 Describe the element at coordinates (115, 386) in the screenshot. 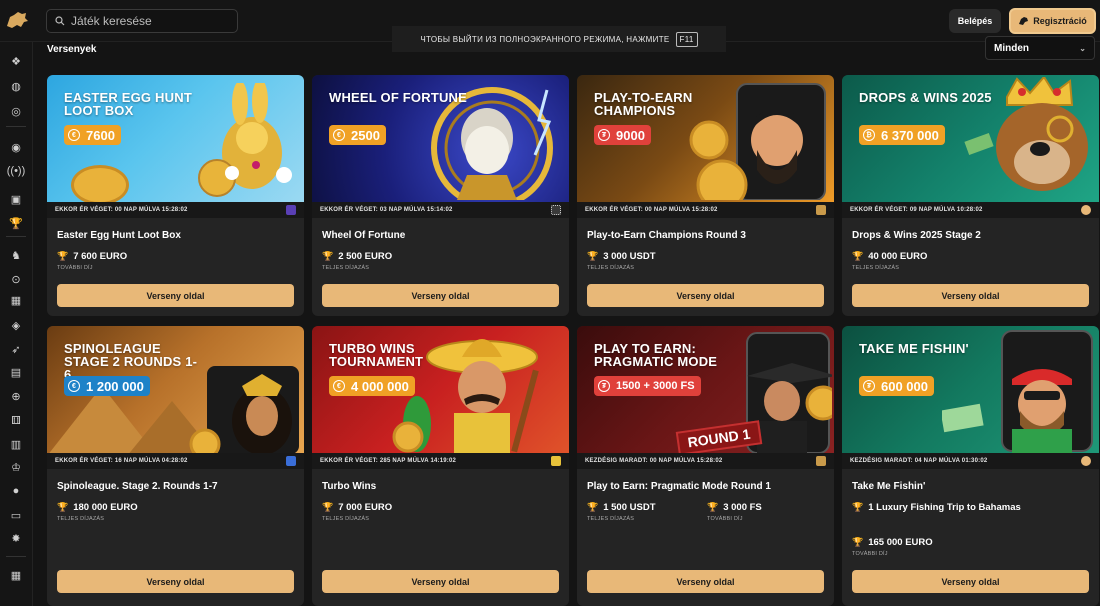

I see `banner-prize-value: 1 200 000` at that location.